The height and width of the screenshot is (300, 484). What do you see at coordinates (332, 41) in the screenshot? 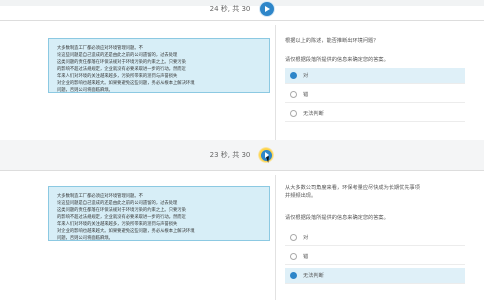
I see `question-text: 根据以上的陈述，能否推断出环境问题？` at bounding box center [332, 41].